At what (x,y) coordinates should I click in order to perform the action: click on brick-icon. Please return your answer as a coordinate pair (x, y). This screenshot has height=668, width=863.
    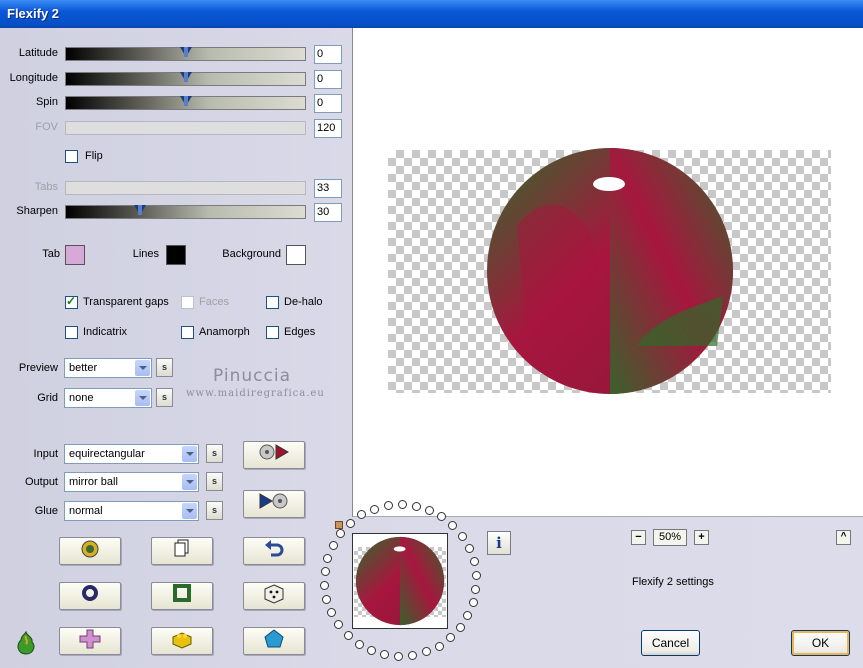
    Looking at the image, I should click on (182, 641).